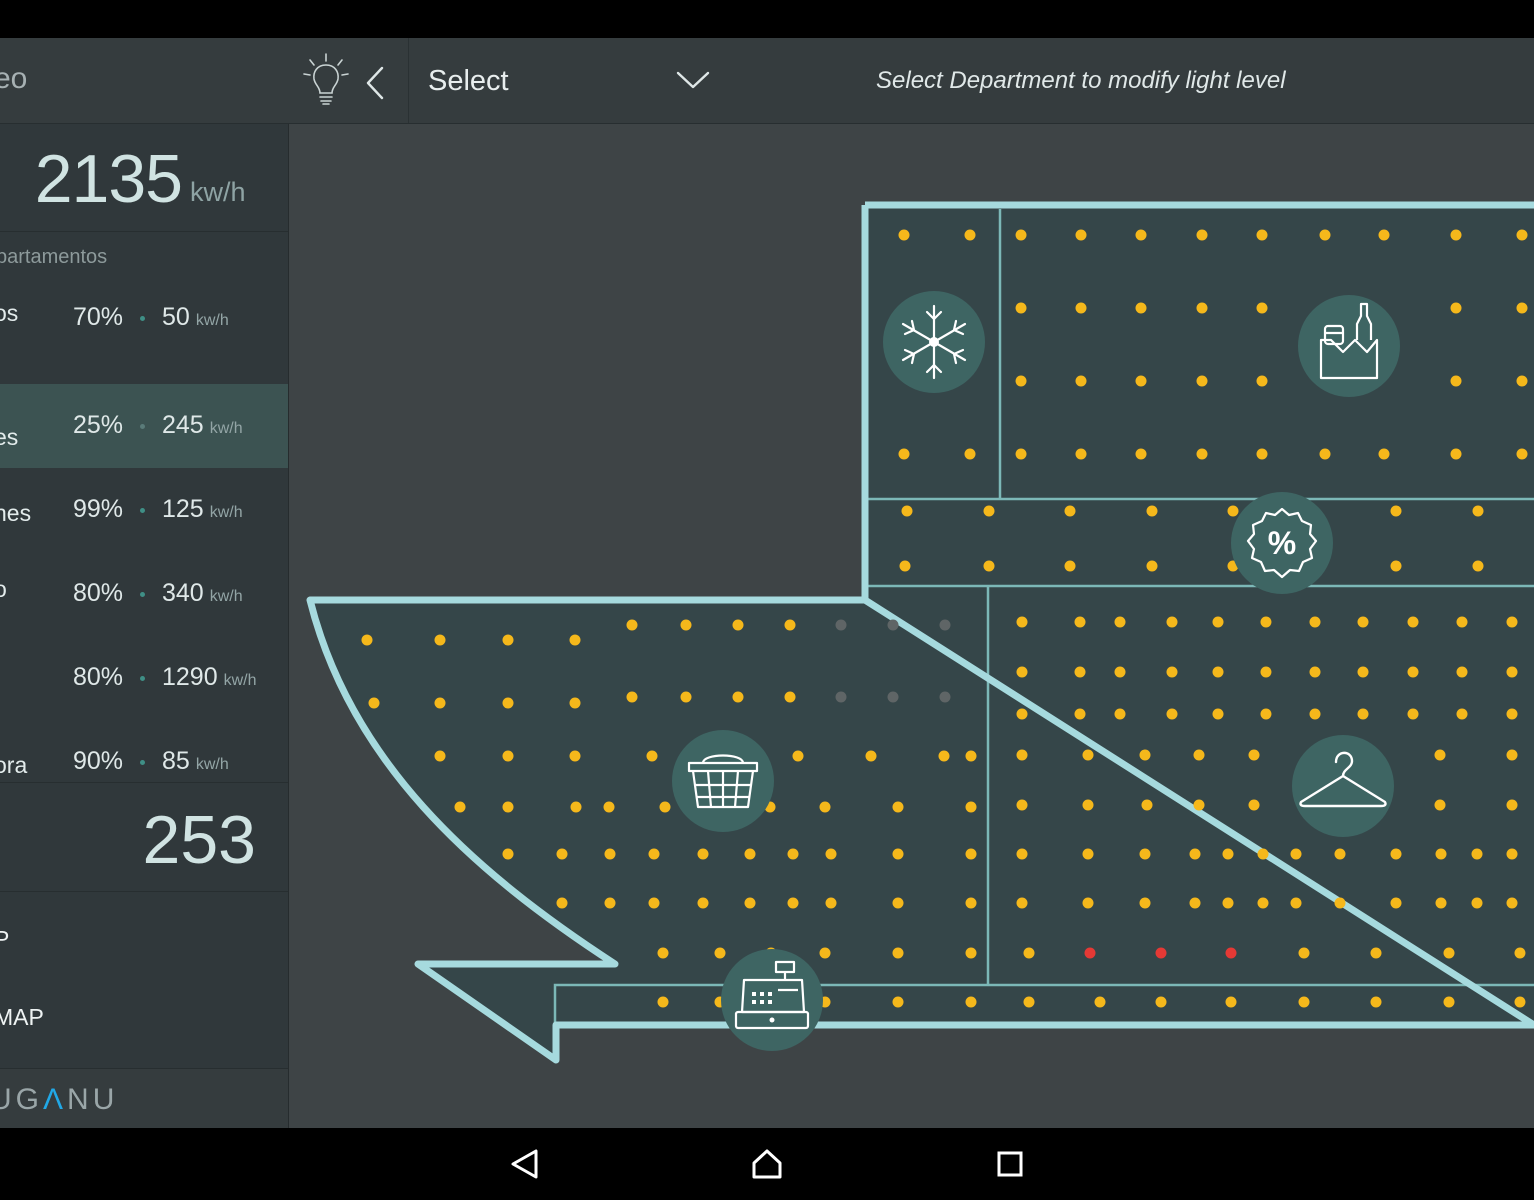 The width and height of the screenshot is (1534, 1200). What do you see at coordinates (326, 80) in the screenshot?
I see `lightbulb-icon` at bounding box center [326, 80].